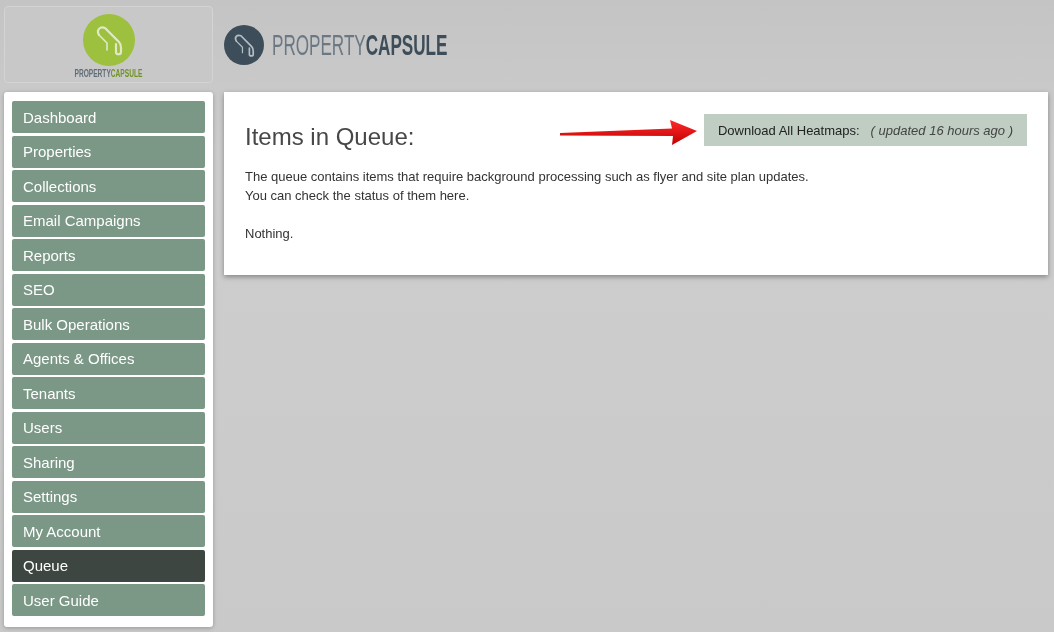  What do you see at coordinates (108, 531) in the screenshot?
I see `sidebar-item: My Account` at bounding box center [108, 531].